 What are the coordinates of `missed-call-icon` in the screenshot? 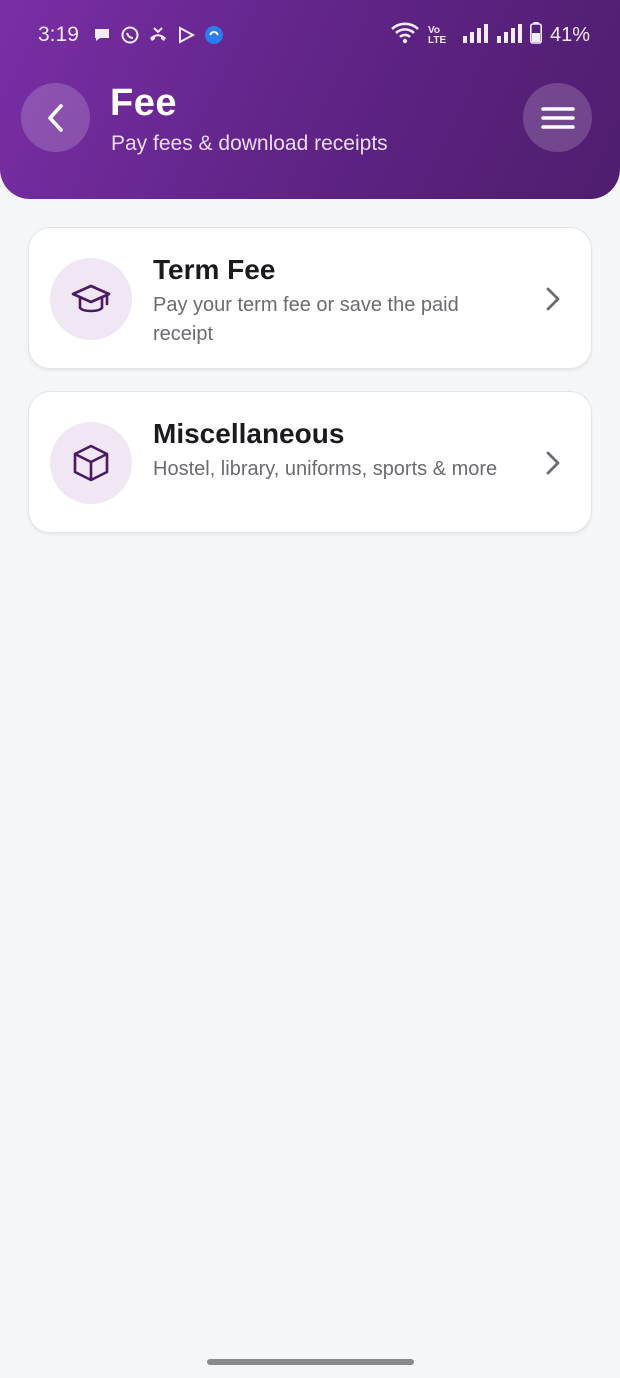 It's located at (158, 35).